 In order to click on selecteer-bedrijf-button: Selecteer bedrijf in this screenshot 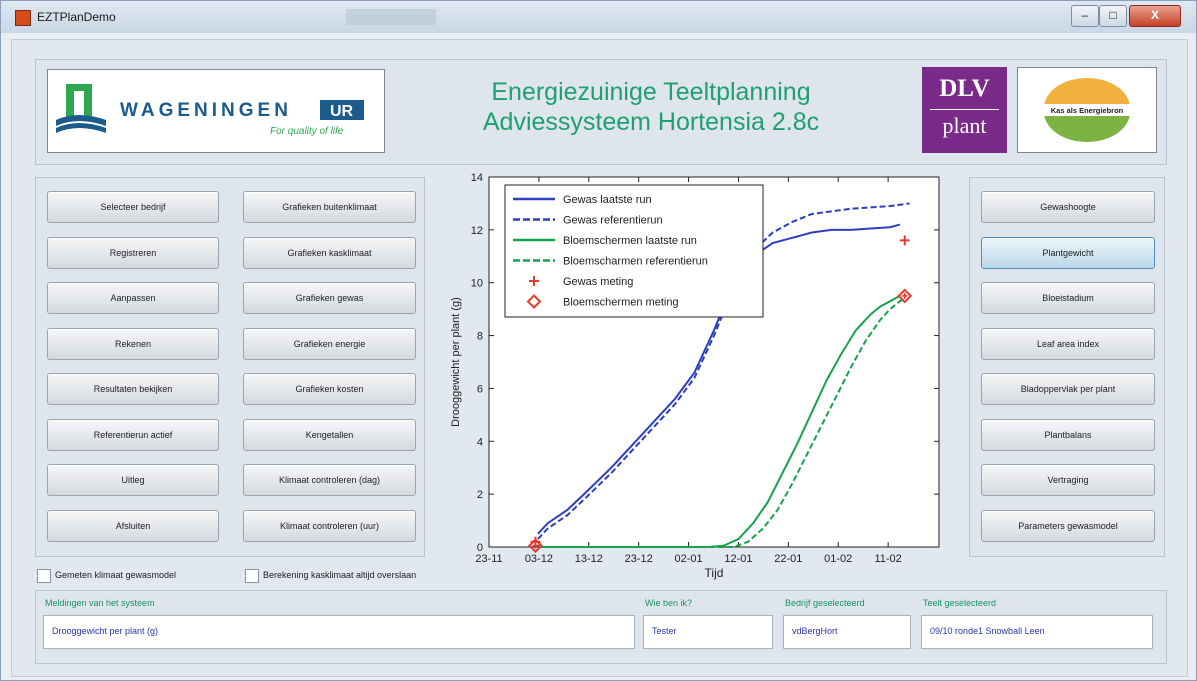, I will do `click(133, 207)`.